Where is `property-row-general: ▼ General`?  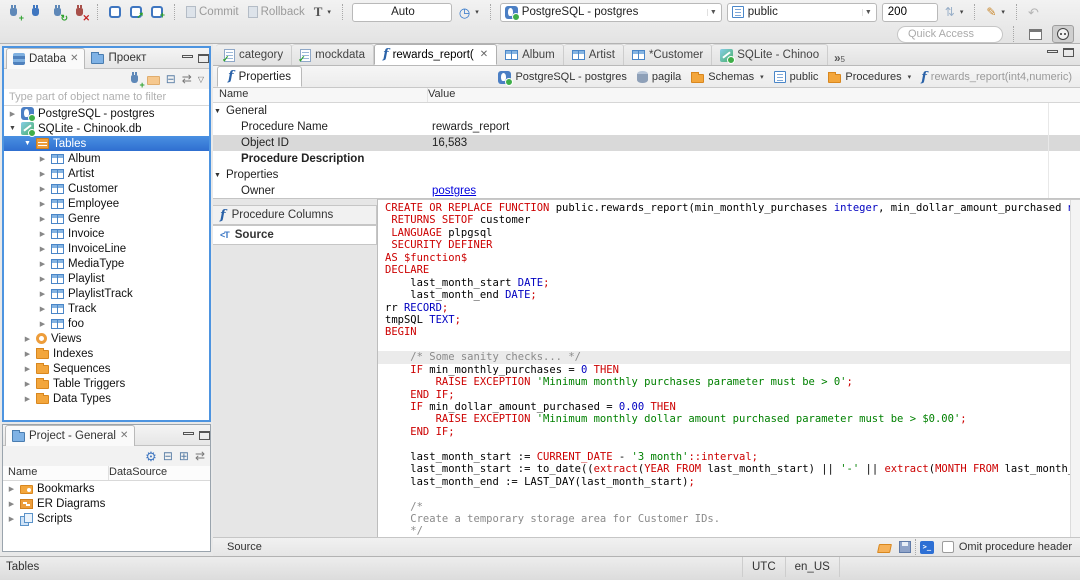 property-row-general: ▼ General is located at coordinates (646, 111).